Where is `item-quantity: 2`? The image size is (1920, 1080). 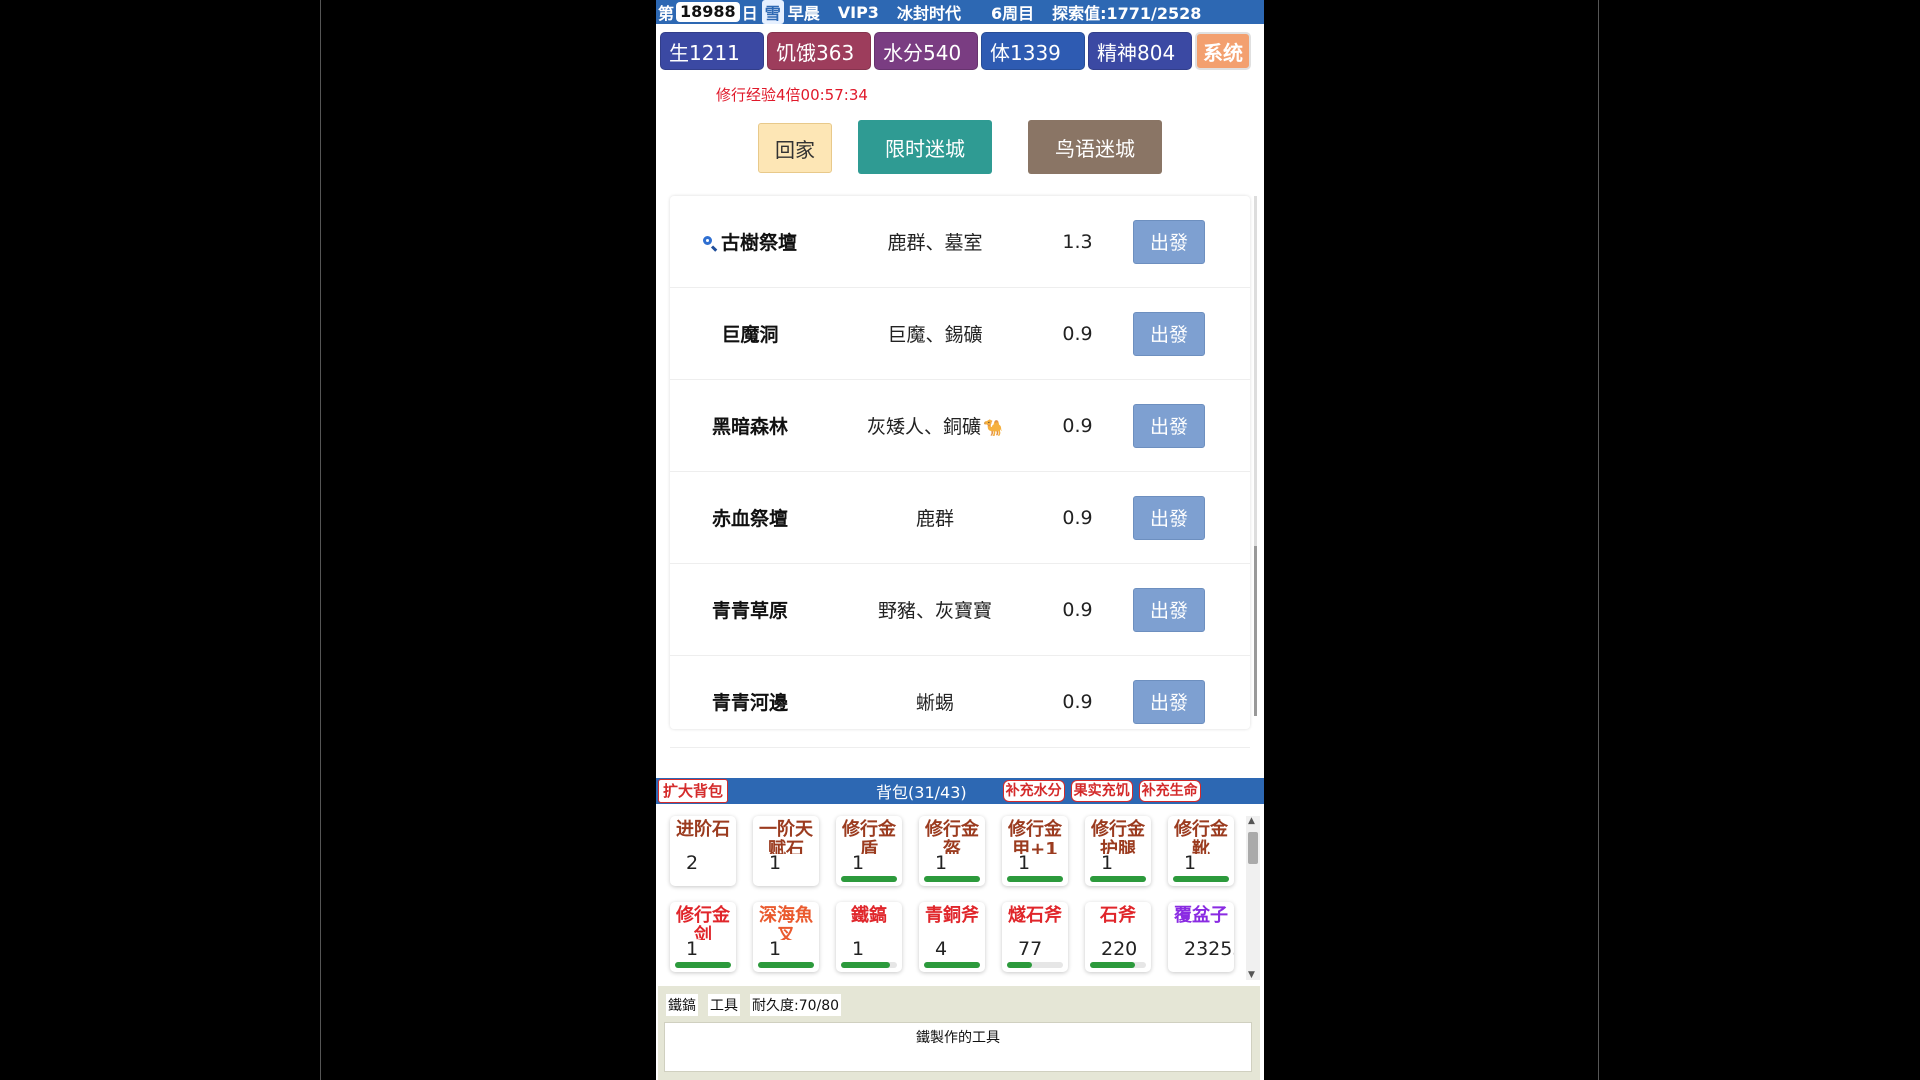 item-quantity: 2 is located at coordinates (692, 863).